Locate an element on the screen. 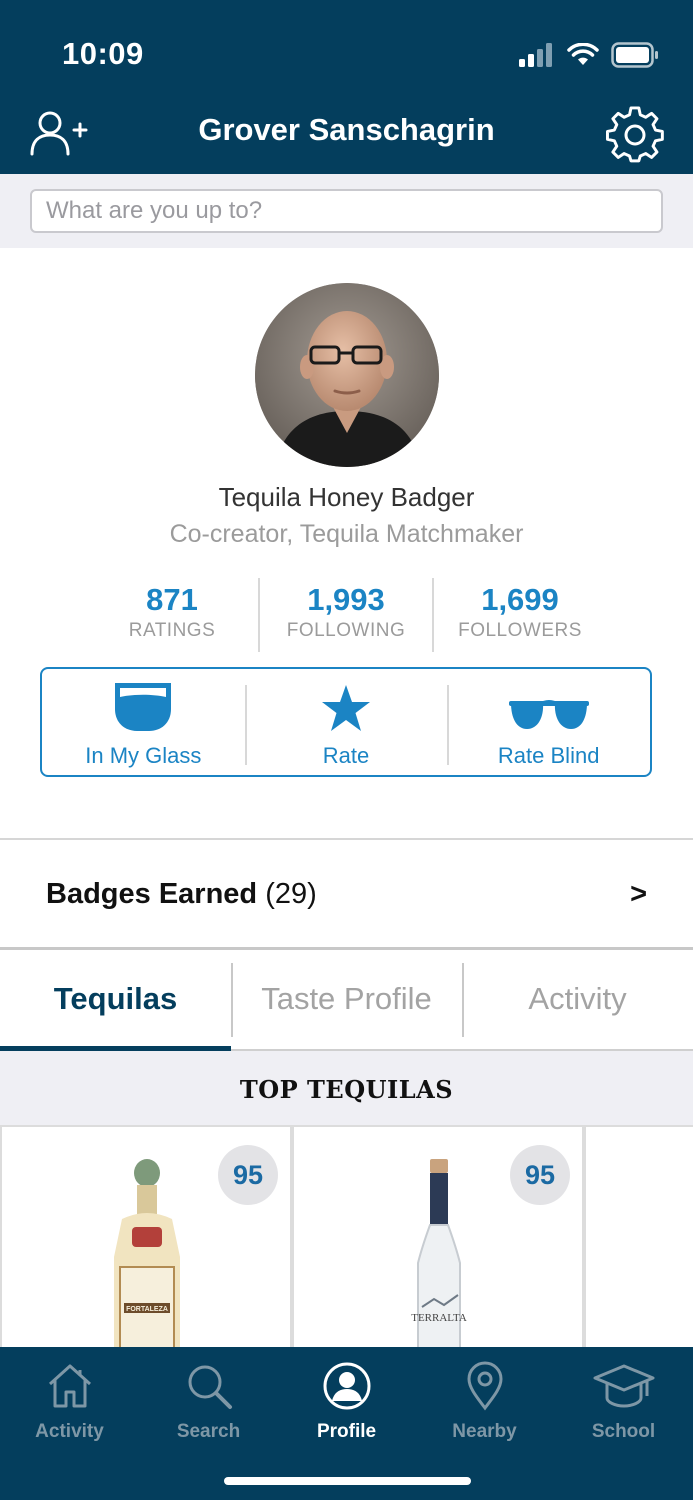  stat-value: 1,993 is located at coordinates (346, 599).